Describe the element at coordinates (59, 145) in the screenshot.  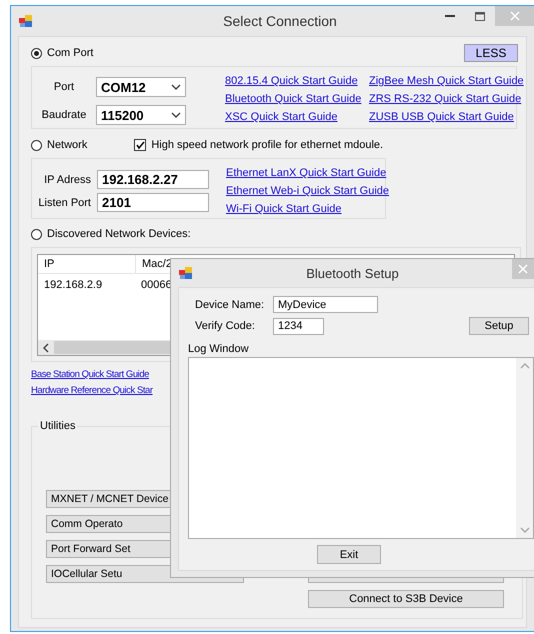
I see `radio-button: Network` at that location.